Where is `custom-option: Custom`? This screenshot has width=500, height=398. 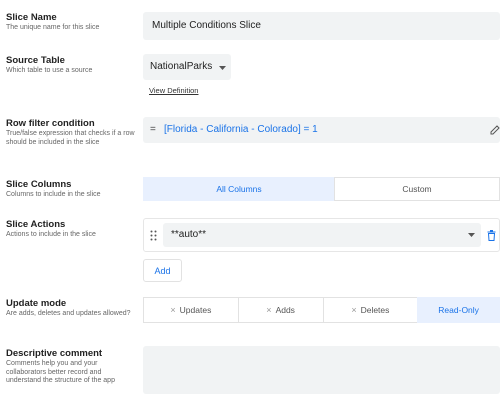 custom-option: Custom is located at coordinates (417, 189).